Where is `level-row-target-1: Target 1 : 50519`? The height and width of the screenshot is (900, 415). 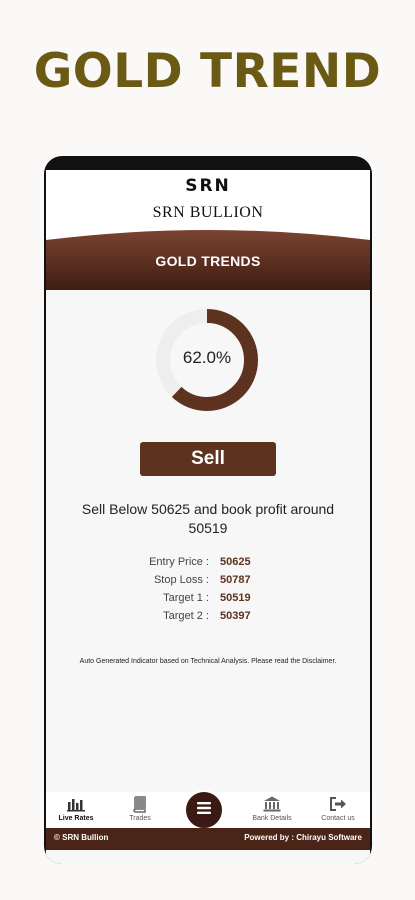
level-row-target-1: Target 1 : 50519 is located at coordinates (208, 601).